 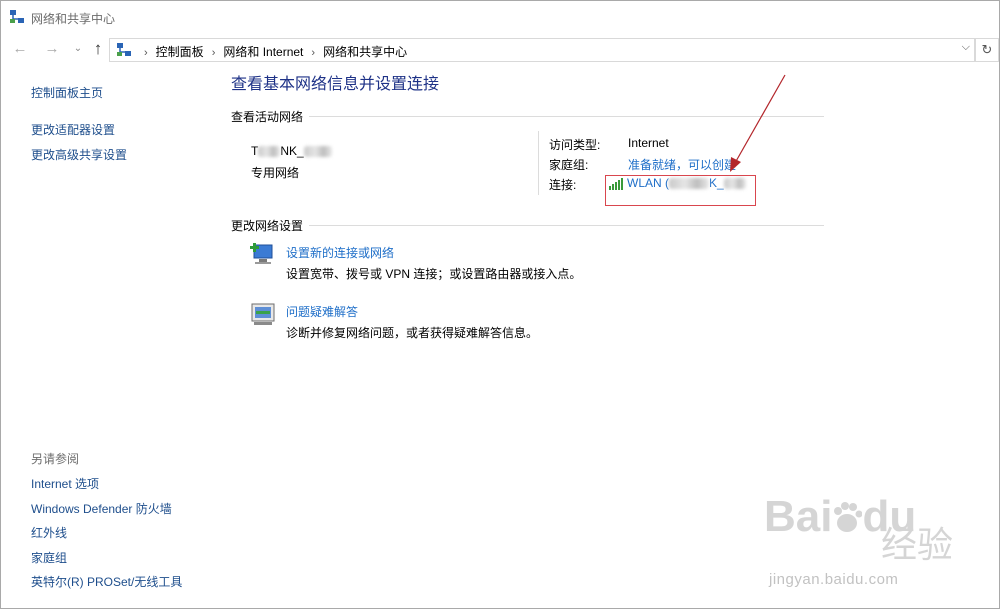 What do you see at coordinates (52, 49) in the screenshot?
I see `forward-arrow-icon: →` at bounding box center [52, 49].